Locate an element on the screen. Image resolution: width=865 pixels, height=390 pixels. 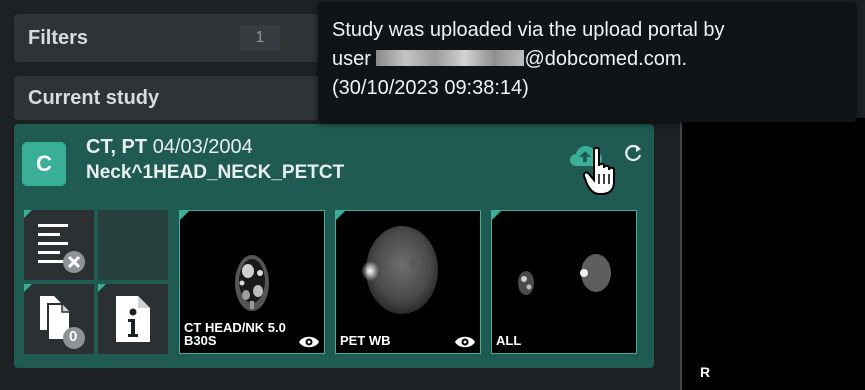
series-label: PET WB is located at coordinates (365, 340).